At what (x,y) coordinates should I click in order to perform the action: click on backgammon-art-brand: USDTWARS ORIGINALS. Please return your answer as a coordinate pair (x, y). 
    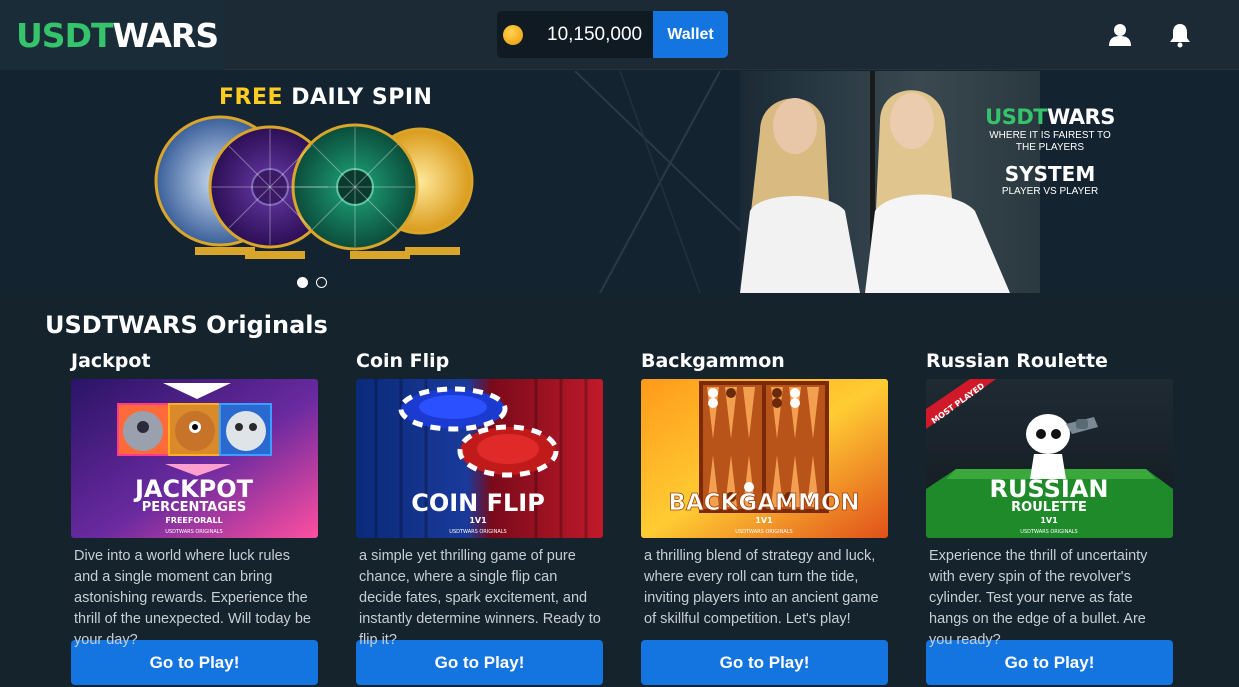
    Looking at the image, I should click on (763, 532).